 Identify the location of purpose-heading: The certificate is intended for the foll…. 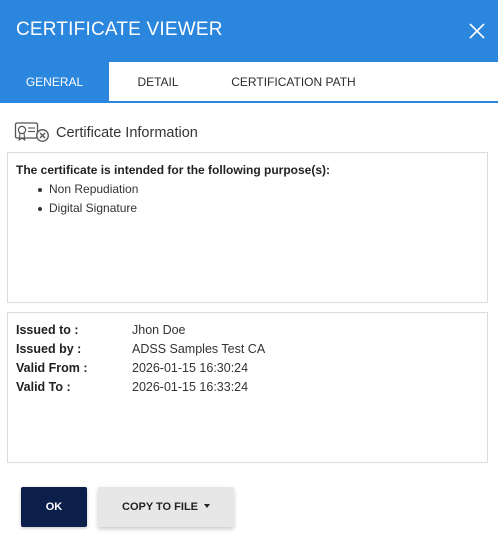
(173, 170).